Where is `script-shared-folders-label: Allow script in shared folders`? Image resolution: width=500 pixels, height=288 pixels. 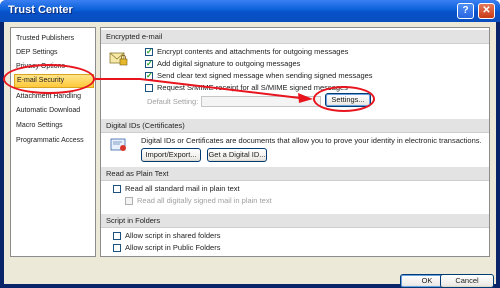
script-shared-folders-label: Allow script in shared folders is located at coordinates (173, 235).